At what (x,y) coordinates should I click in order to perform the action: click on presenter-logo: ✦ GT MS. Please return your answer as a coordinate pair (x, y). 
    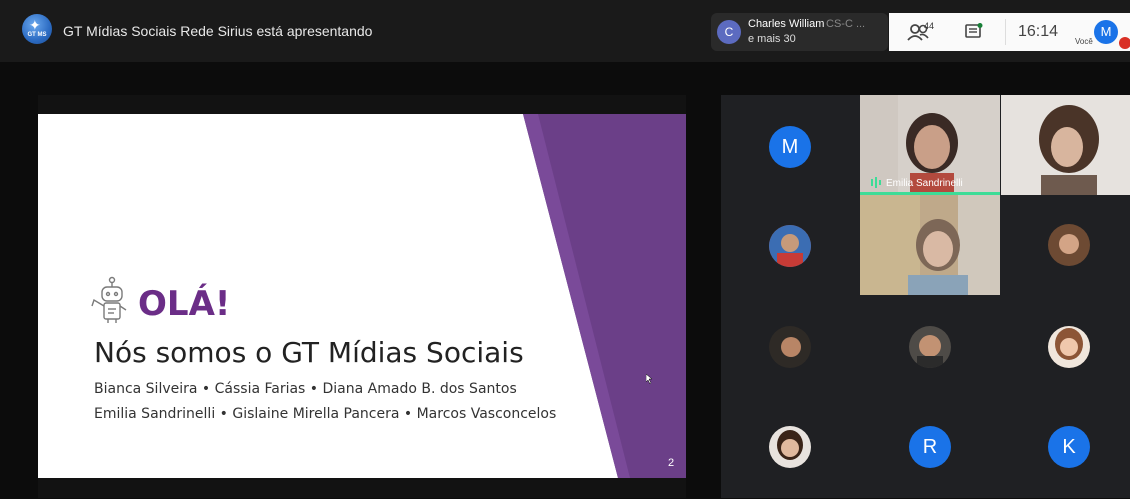
    Looking at the image, I should click on (37, 29).